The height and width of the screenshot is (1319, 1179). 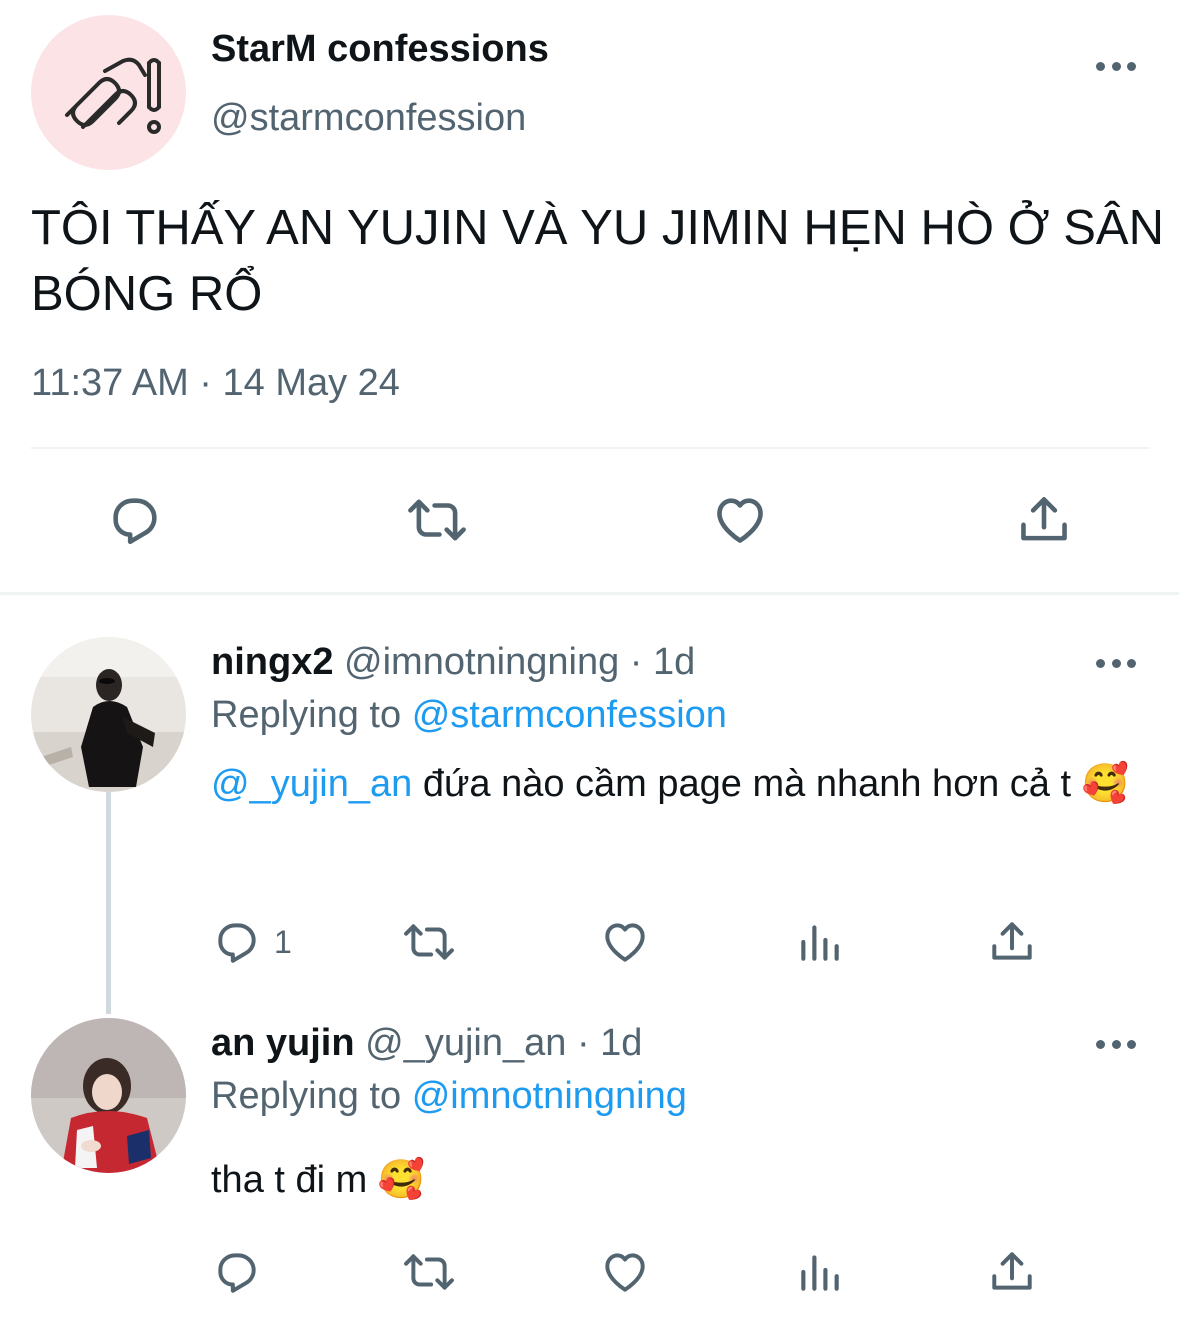 I want to click on replying-to-link: @imnotningning, so click(x=549, y=1096).